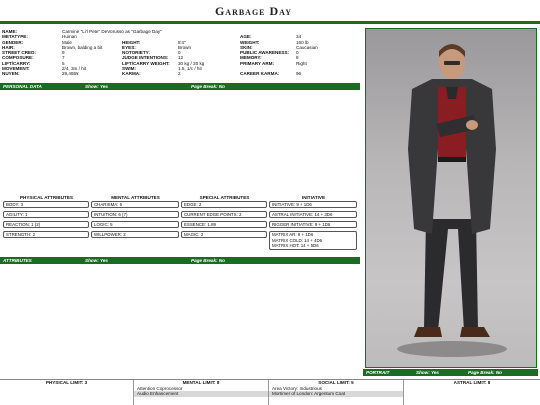 This screenshot has height=405, width=540. I want to click on matrix-hot: MATRIX HOT: 14 + 5D6, so click(295, 245).